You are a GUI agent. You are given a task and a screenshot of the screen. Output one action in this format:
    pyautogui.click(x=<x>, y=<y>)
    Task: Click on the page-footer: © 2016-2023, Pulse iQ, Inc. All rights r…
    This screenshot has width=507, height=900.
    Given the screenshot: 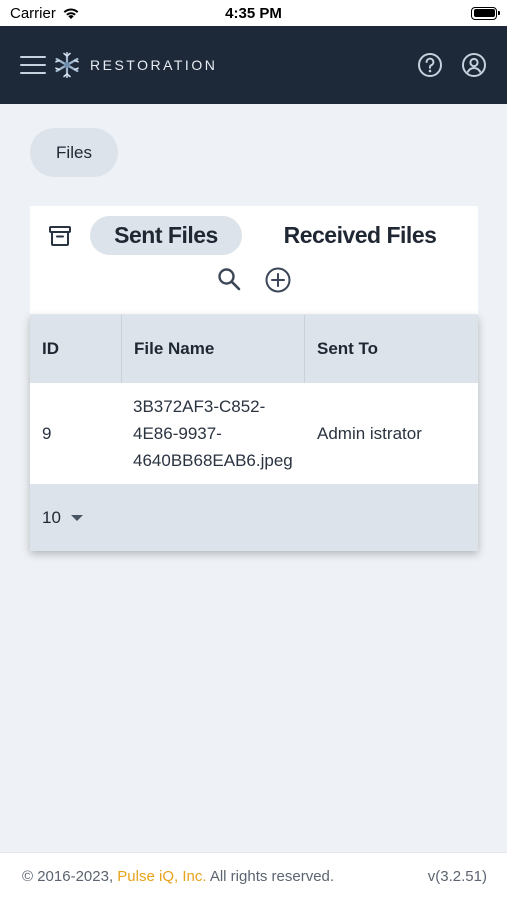 What is the action you would take?
    pyautogui.click(x=253, y=876)
    